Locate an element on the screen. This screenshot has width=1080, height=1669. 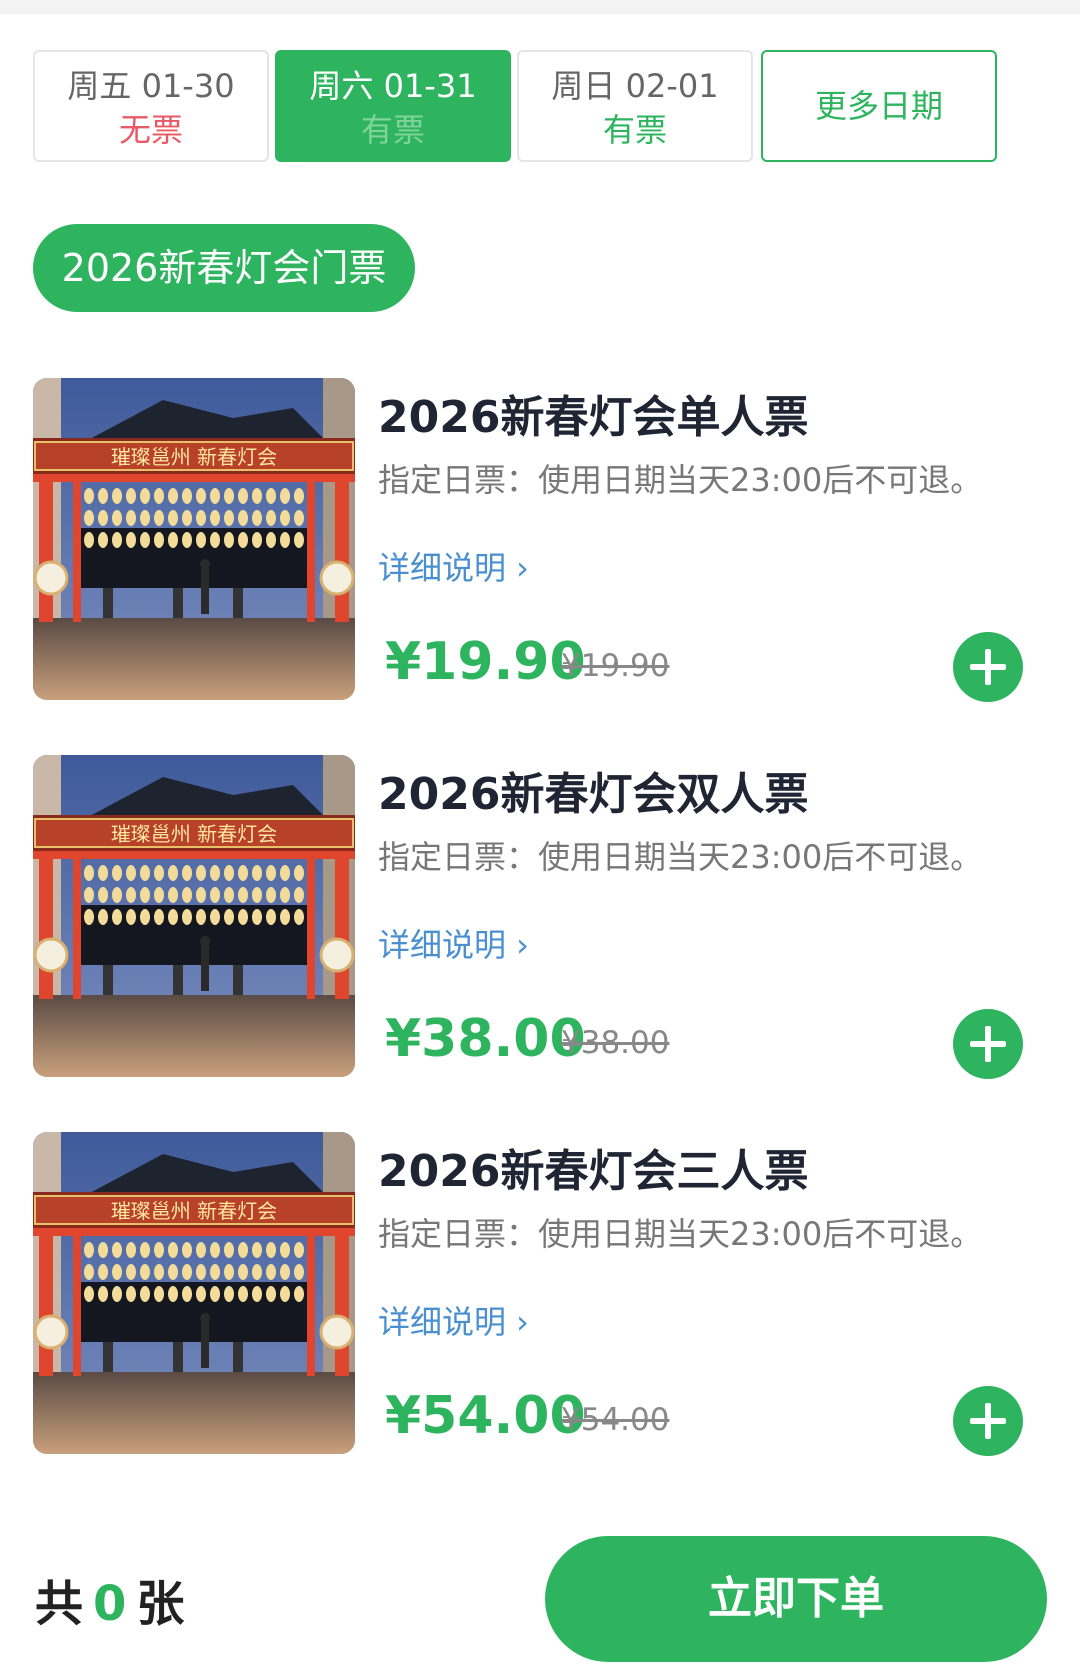
ticket-description: 指定日票：使用日期当天23:00后不可退。 is located at coordinates (680, 480).